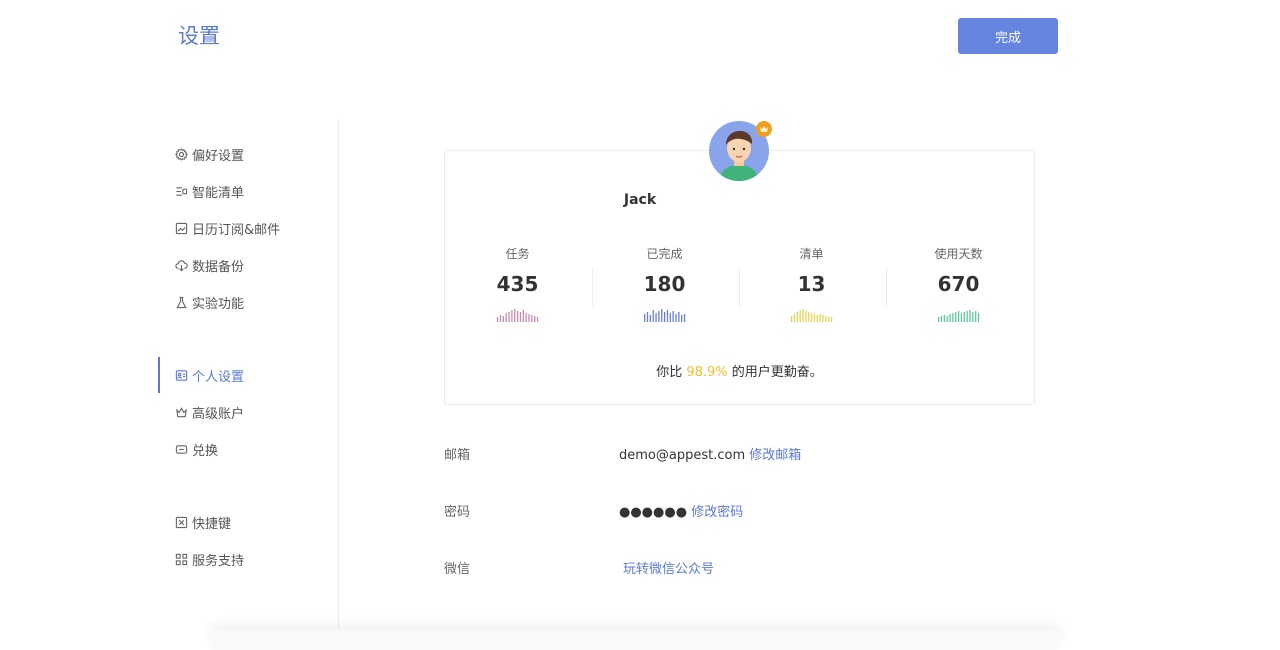 The width and height of the screenshot is (1280, 650). Describe the element at coordinates (247, 522) in the screenshot. I see `sidebar-item-shortcuts: 快捷键` at that location.